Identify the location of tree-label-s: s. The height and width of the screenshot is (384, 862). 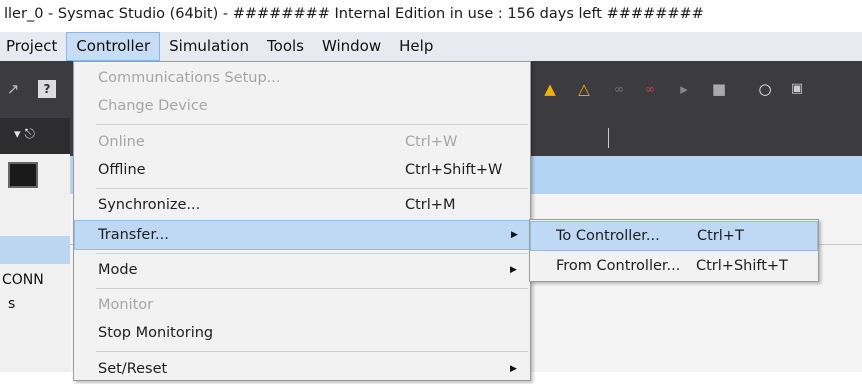
(12, 304).